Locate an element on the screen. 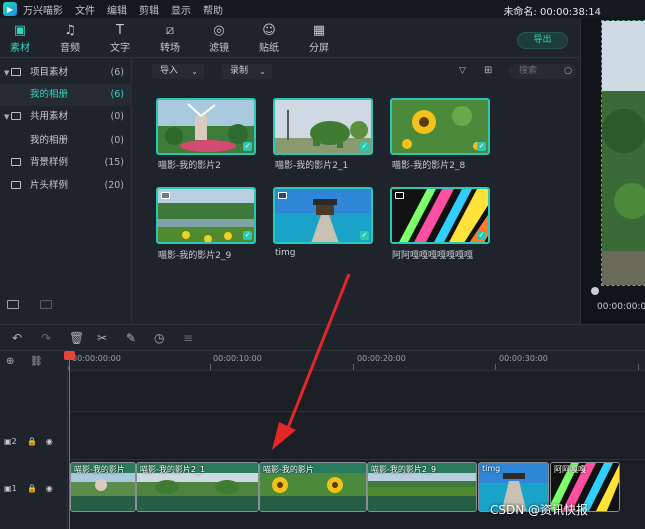 The image size is (645, 529). export-button: 导出 is located at coordinates (542, 40).